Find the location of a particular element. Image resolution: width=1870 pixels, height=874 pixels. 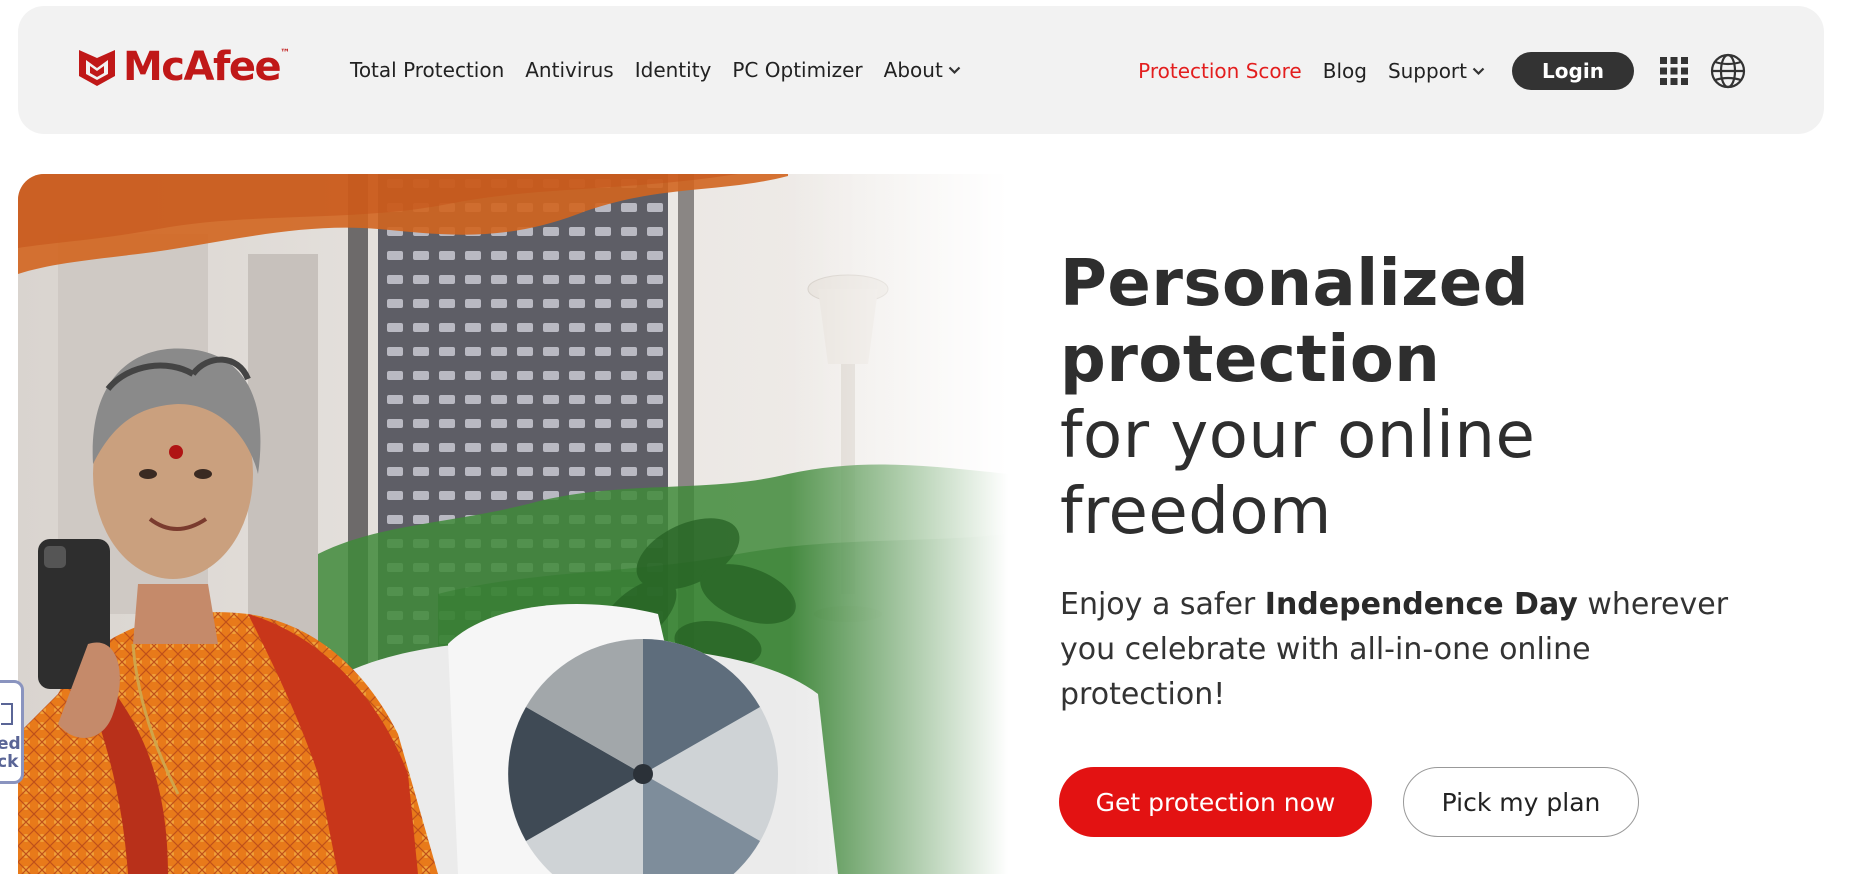

logo-trademark: ™ is located at coordinates (285, 53).